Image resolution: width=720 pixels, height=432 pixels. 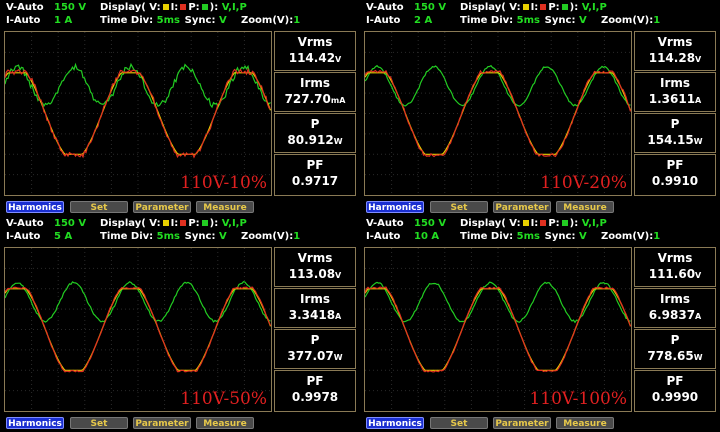 I want to click on irms-cell: Irms 3.3418A, so click(x=315, y=308).